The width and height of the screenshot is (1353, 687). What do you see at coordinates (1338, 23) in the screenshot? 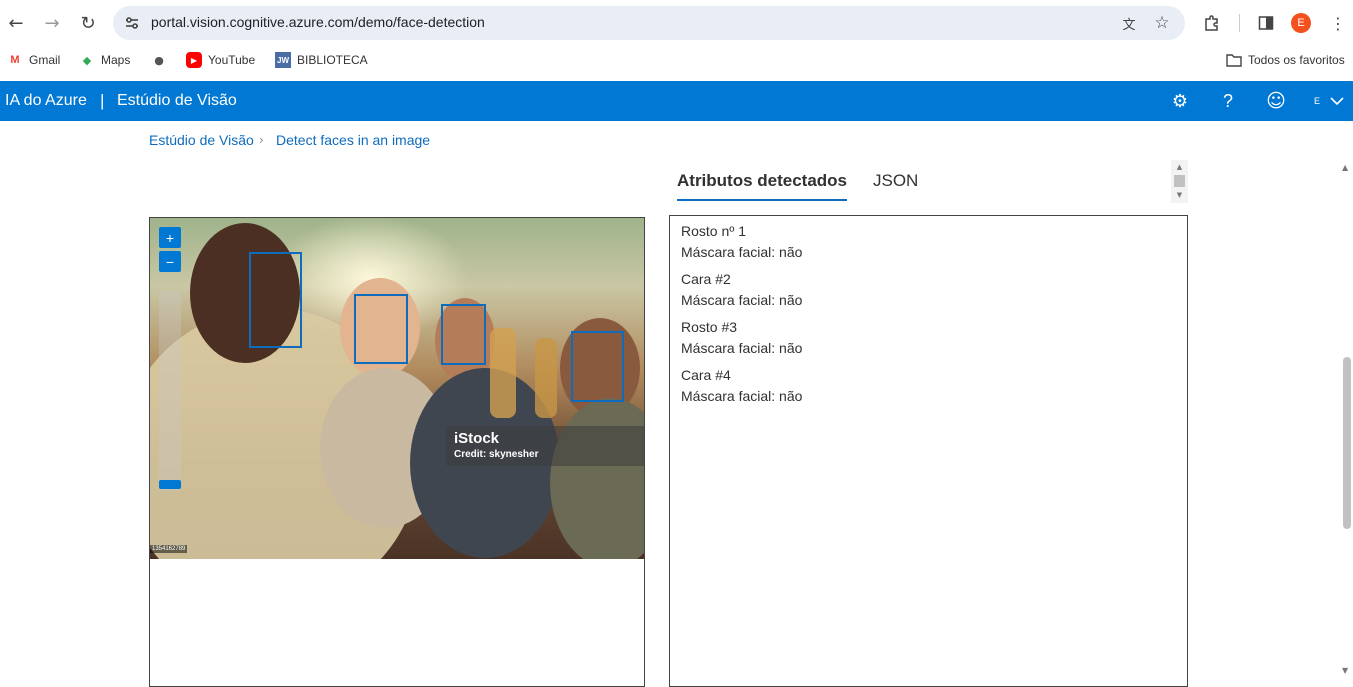
I see `browser-menu-icon: ⋮` at bounding box center [1338, 23].